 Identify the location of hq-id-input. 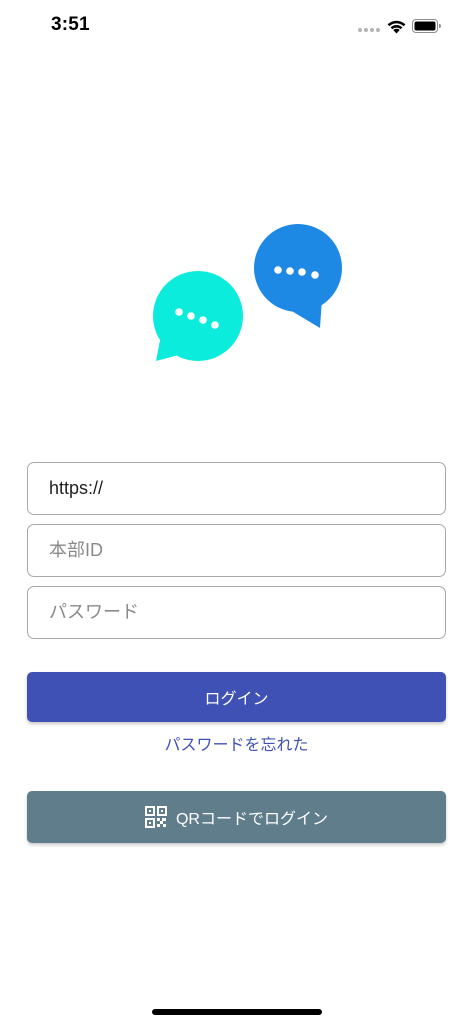
(247, 550).